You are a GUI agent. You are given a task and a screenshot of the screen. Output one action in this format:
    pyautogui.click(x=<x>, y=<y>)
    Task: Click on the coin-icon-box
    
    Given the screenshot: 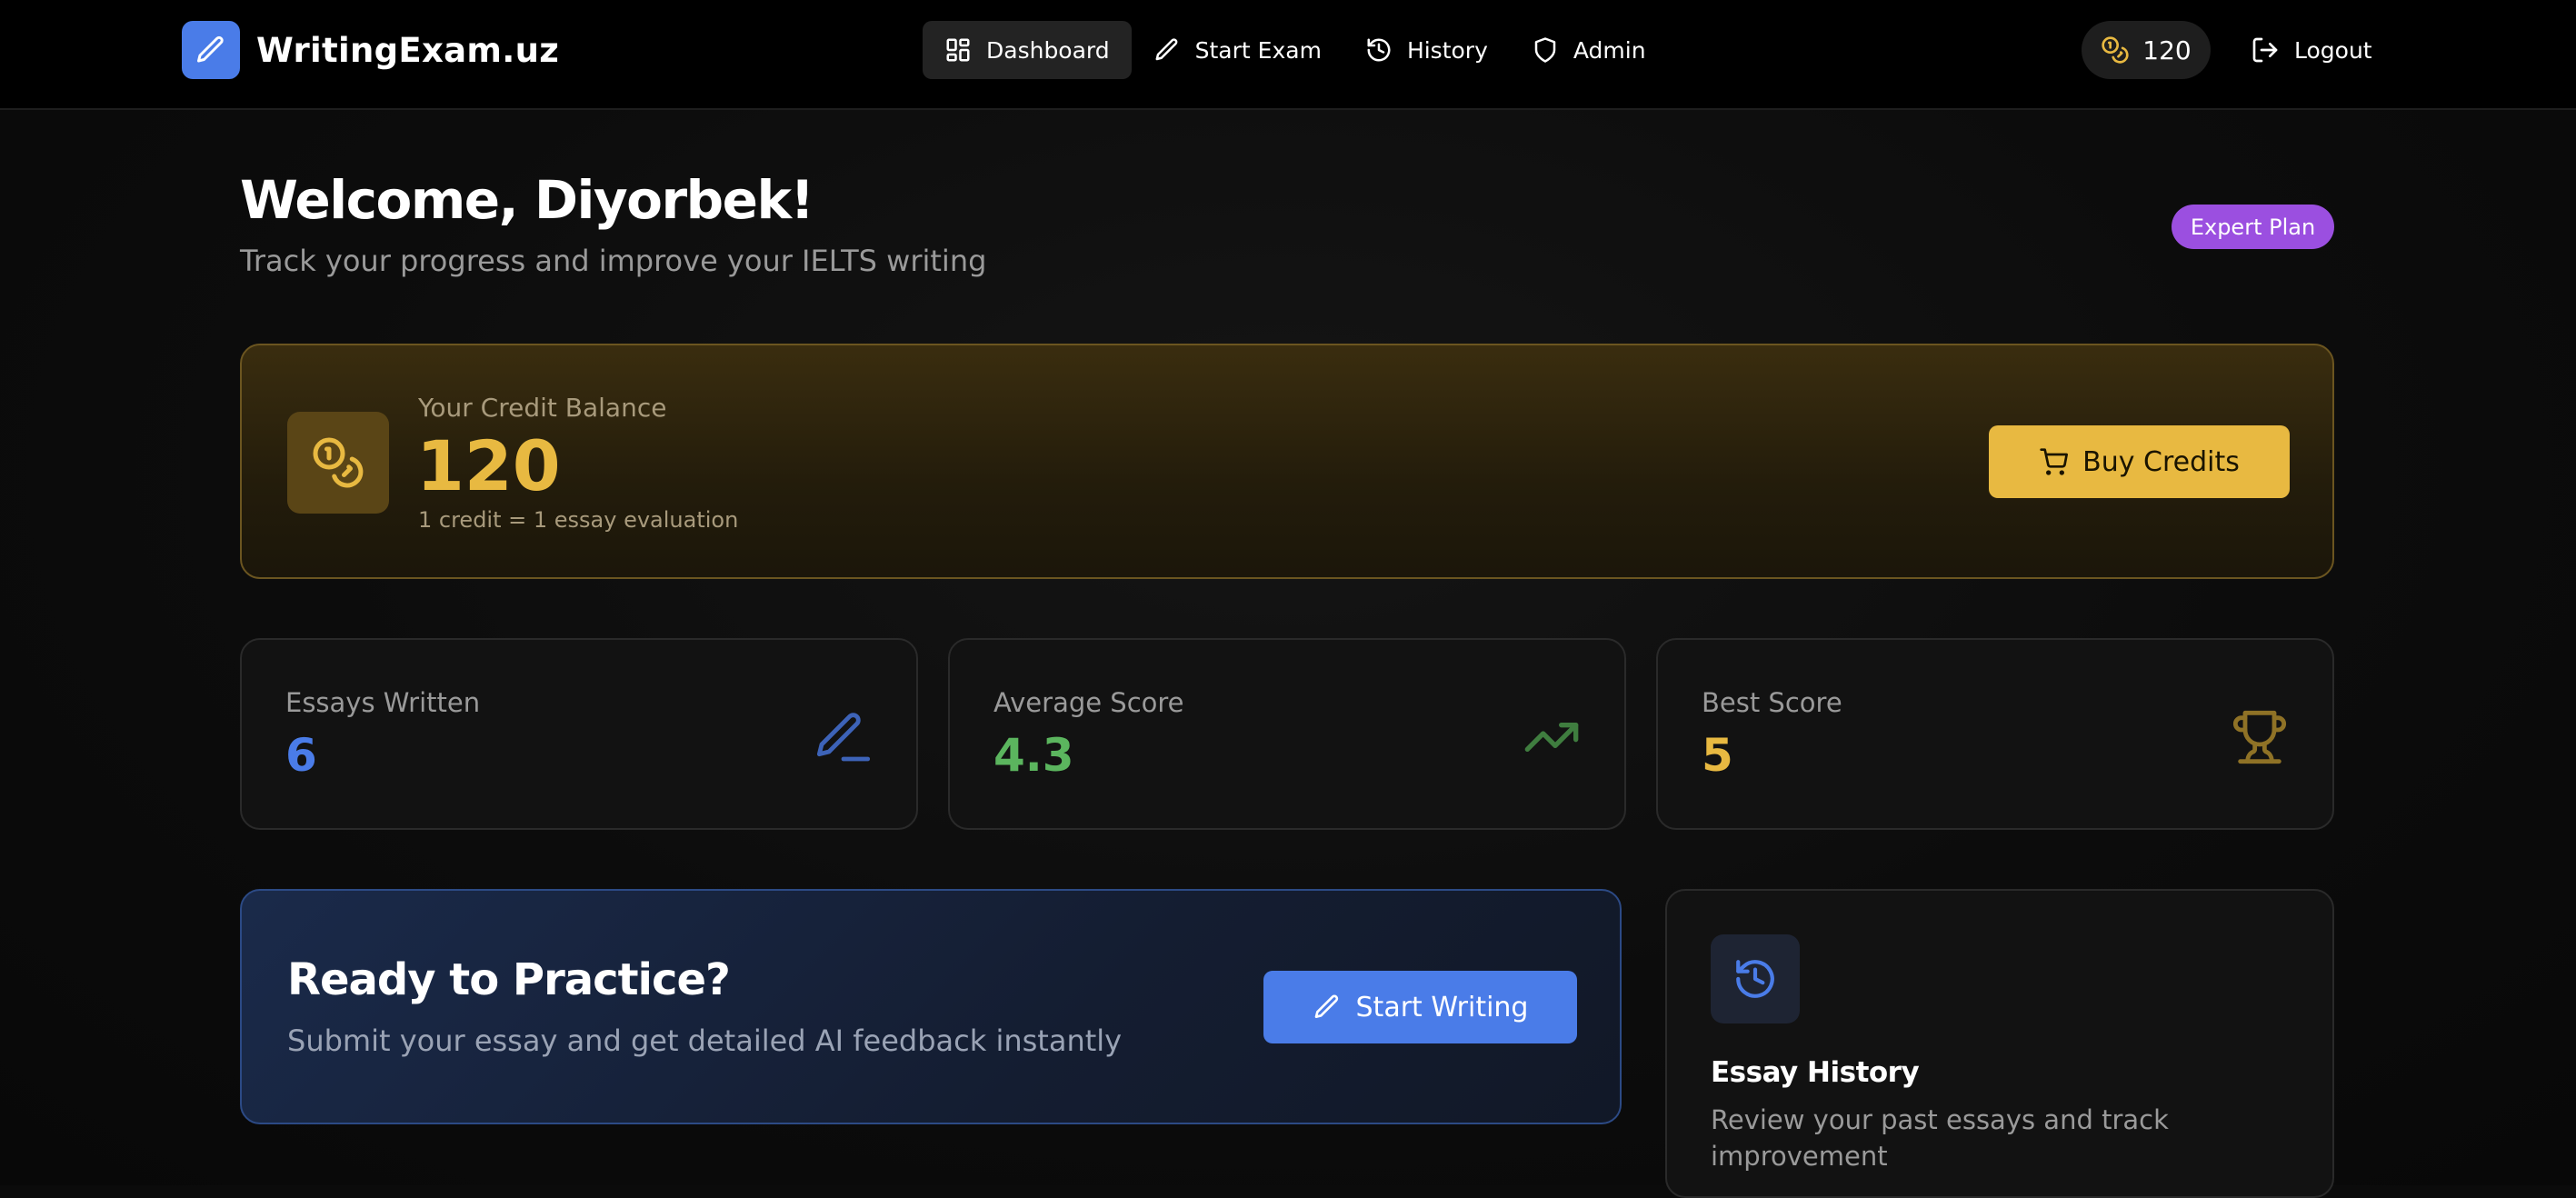 What is the action you would take?
    pyautogui.click(x=338, y=463)
    